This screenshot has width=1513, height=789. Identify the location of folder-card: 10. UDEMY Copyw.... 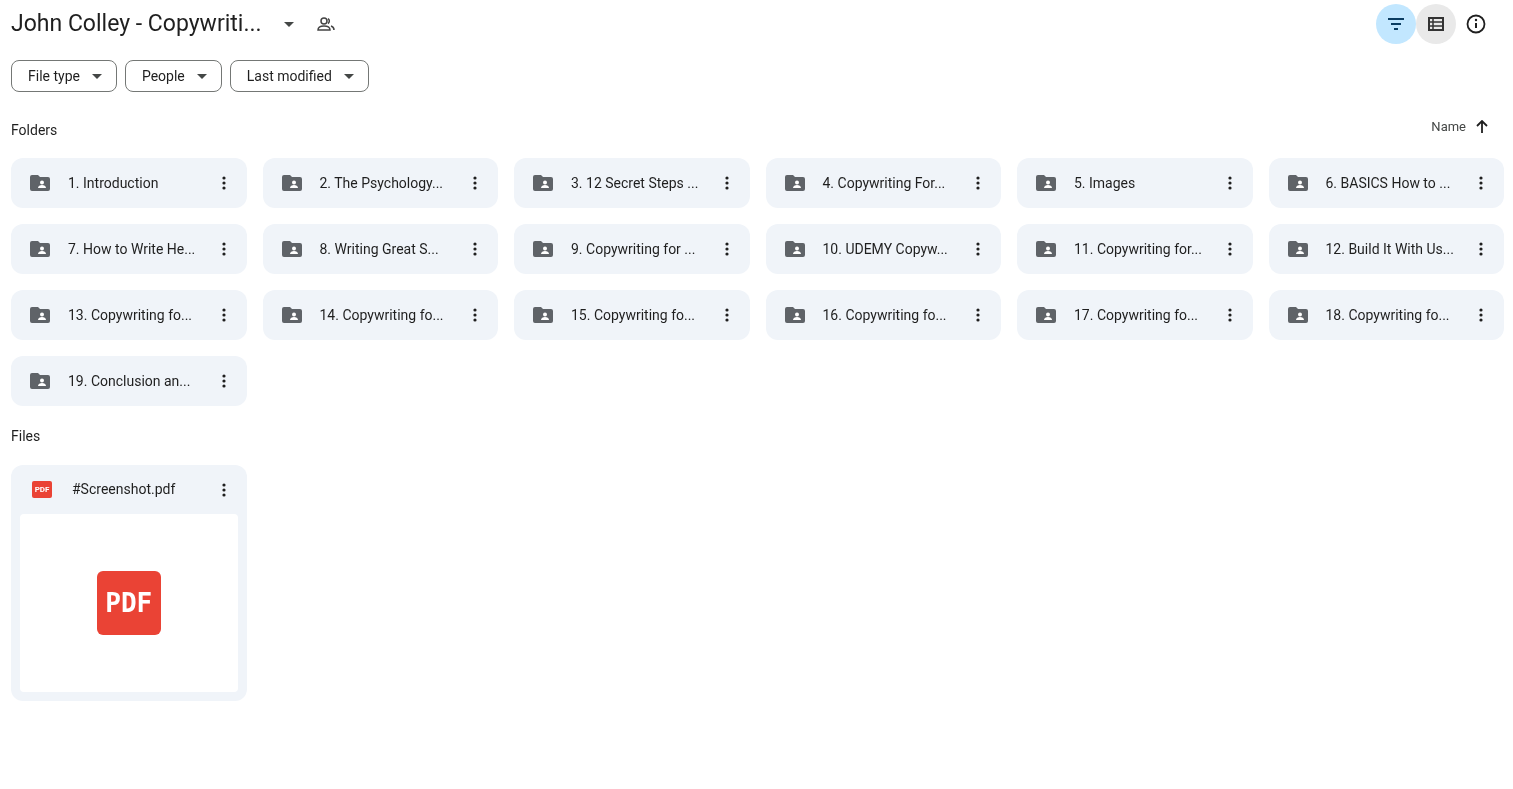
(883, 249).